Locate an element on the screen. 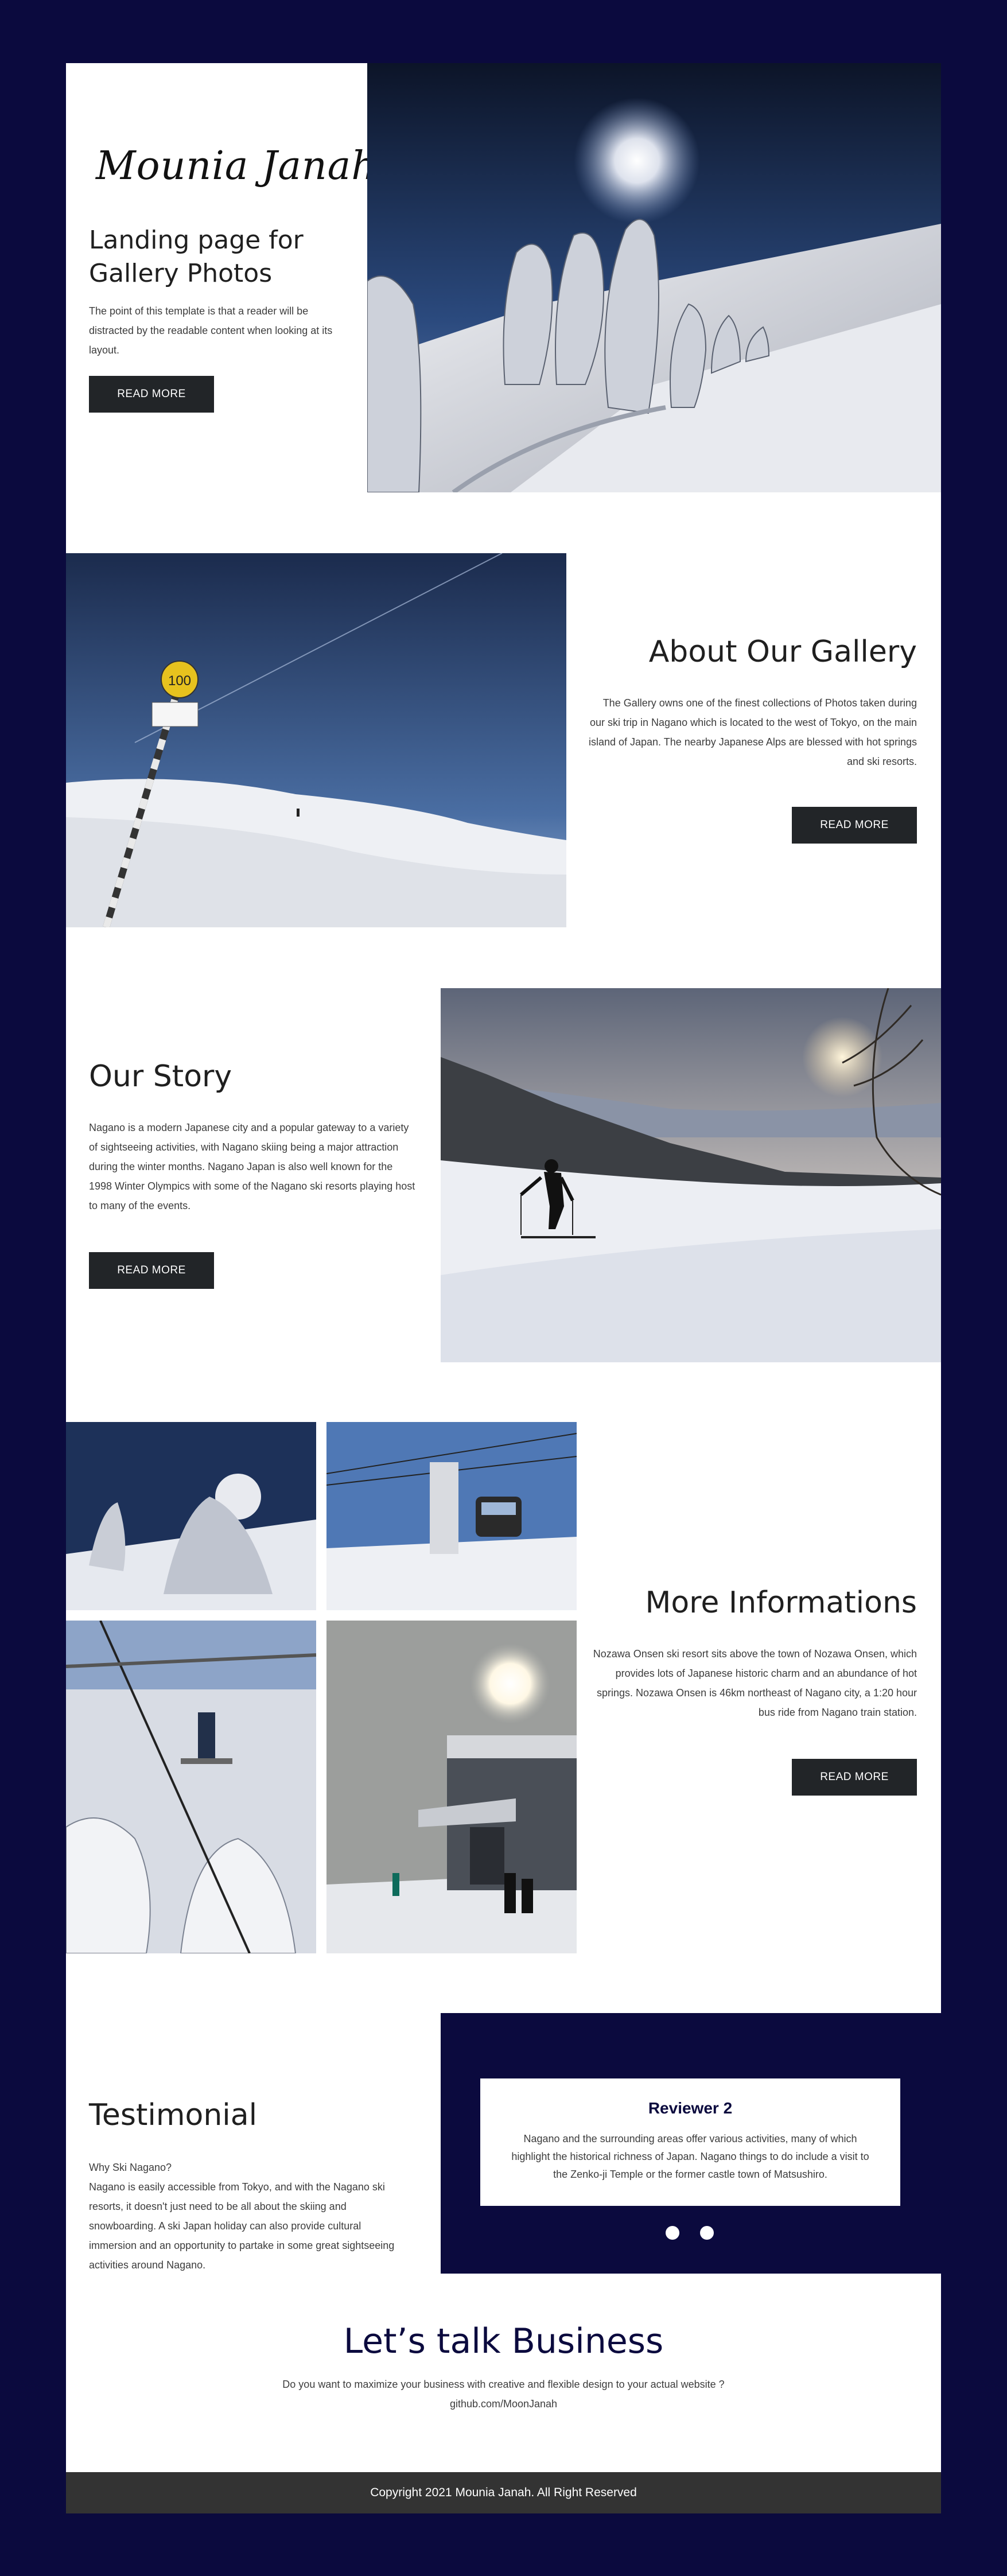 The height and width of the screenshot is (2576, 1007). ski-sign-image: 100 is located at coordinates (316, 740).